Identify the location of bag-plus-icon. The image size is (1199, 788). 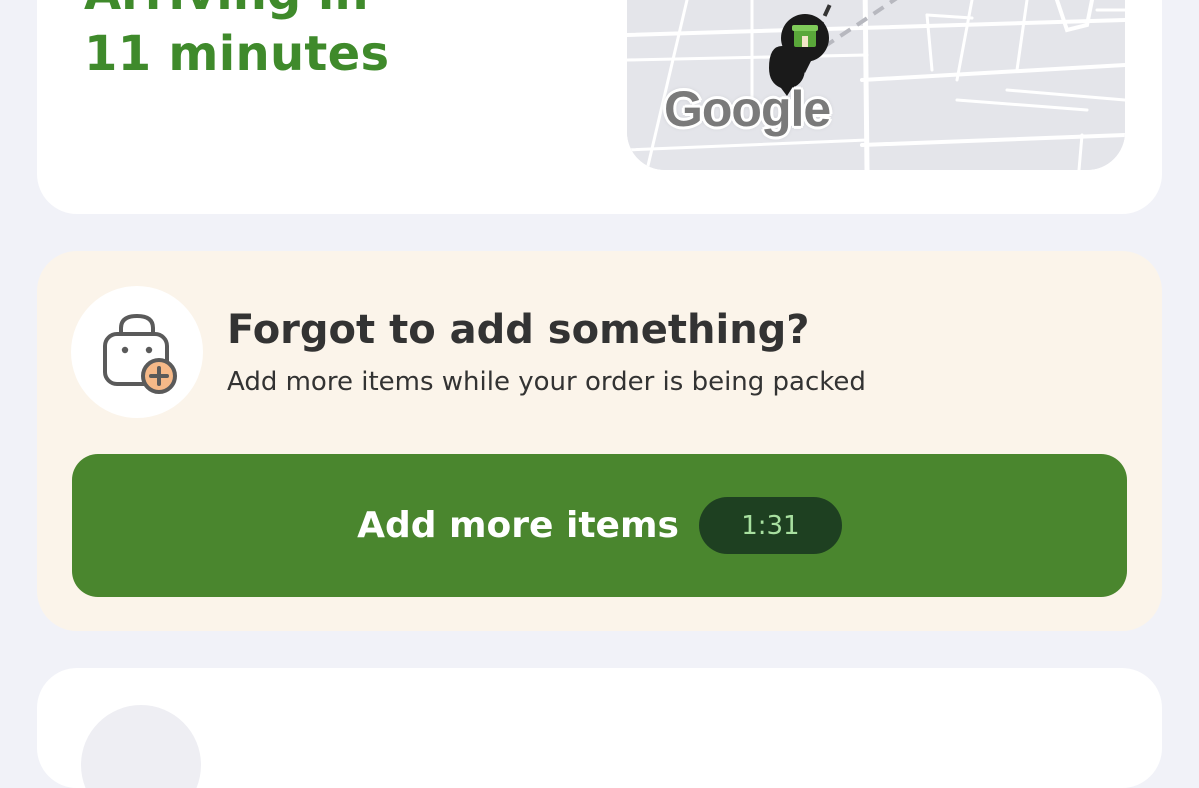
(140, 353).